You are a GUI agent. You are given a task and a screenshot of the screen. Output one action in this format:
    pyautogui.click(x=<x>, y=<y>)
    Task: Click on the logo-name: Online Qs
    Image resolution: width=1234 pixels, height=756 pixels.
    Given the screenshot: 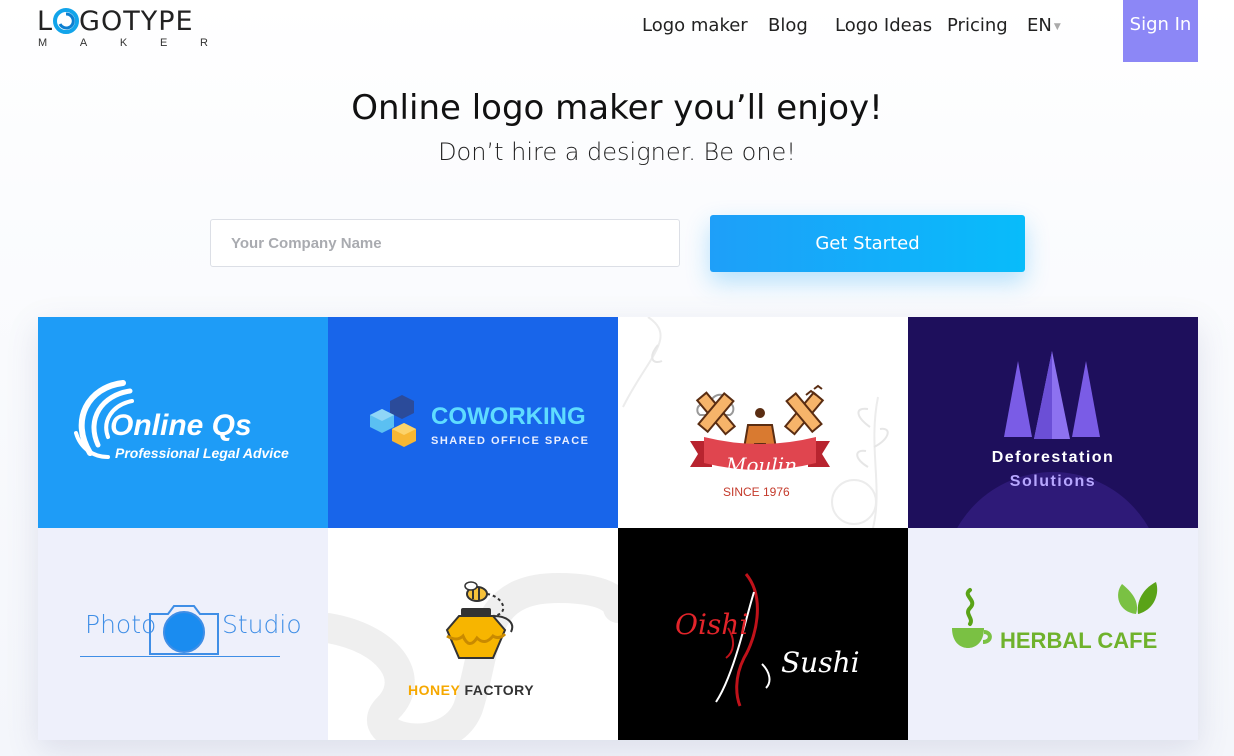 What is the action you would take?
    pyautogui.click(x=181, y=425)
    